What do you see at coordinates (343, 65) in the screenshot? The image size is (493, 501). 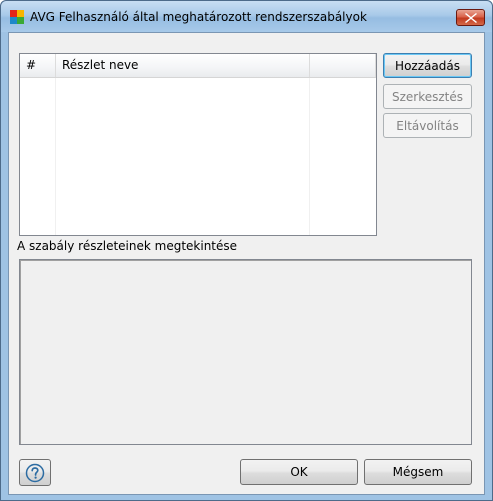 I see `column-header-extra` at bounding box center [343, 65].